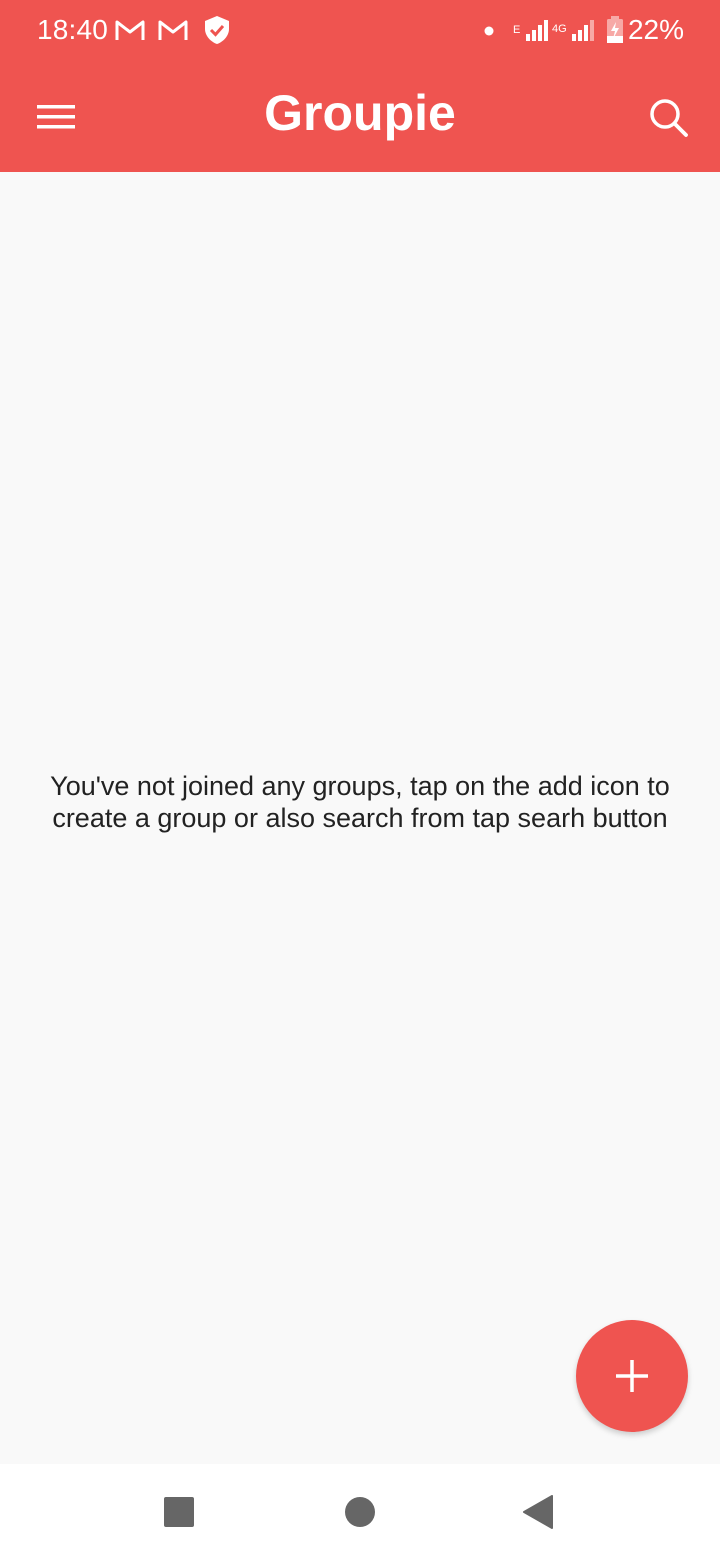  I want to click on app-title: Groupie, so click(360, 113).